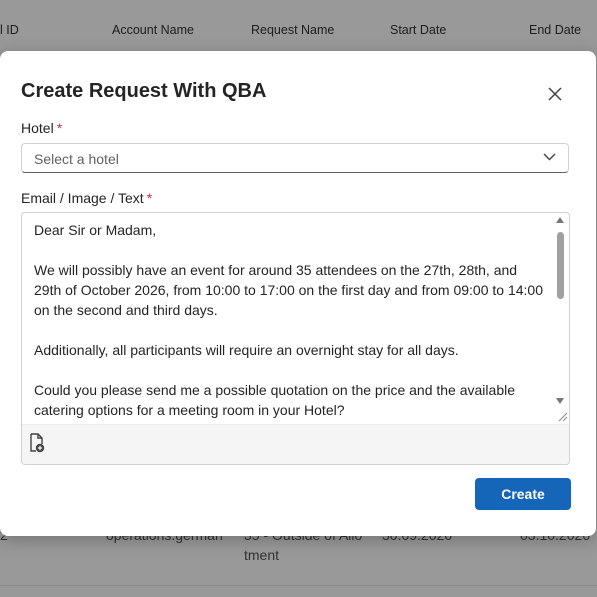 This screenshot has width=597, height=597. Describe the element at coordinates (87, 198) in the screenshot. I see `email-label: Email / Image / Text *` at that location.